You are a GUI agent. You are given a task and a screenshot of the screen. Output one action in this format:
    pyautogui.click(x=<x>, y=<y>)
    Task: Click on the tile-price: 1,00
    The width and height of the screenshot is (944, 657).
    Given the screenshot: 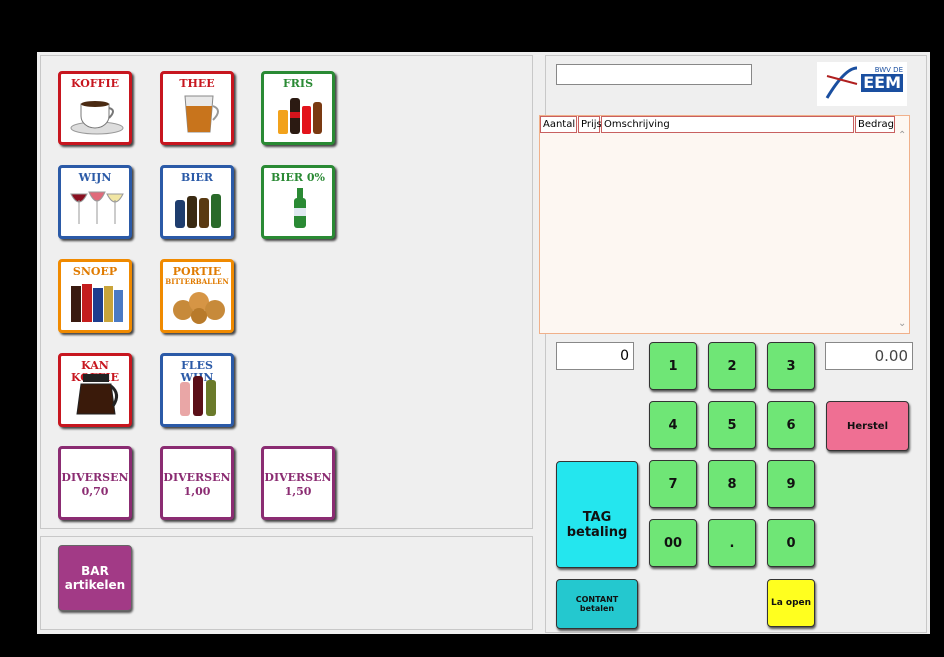 What is the action you would take?
    pyautogui.click(x=197, y=491)
    